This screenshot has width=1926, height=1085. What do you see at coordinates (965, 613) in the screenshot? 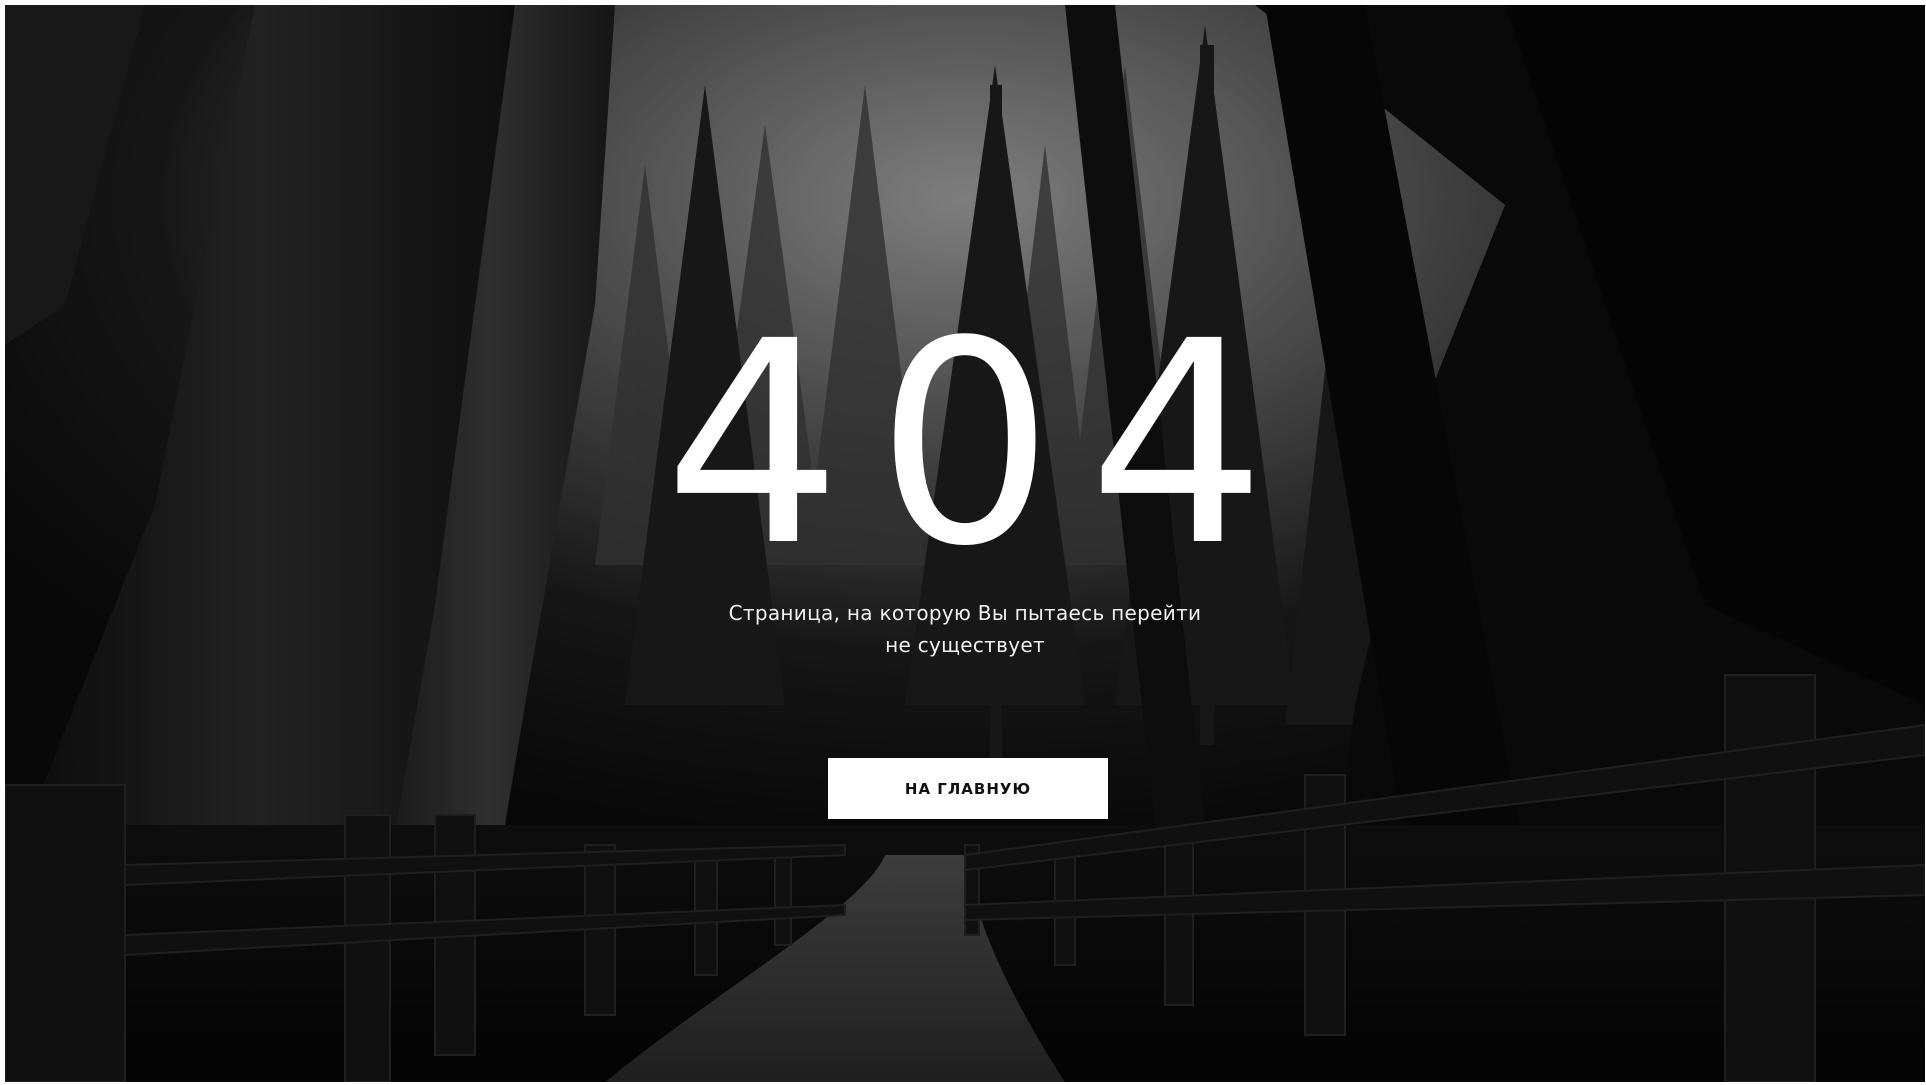
I see `error-message-line-1: Страница, на которую Вы пытаесь перейти` at bounding box center [965, 613].